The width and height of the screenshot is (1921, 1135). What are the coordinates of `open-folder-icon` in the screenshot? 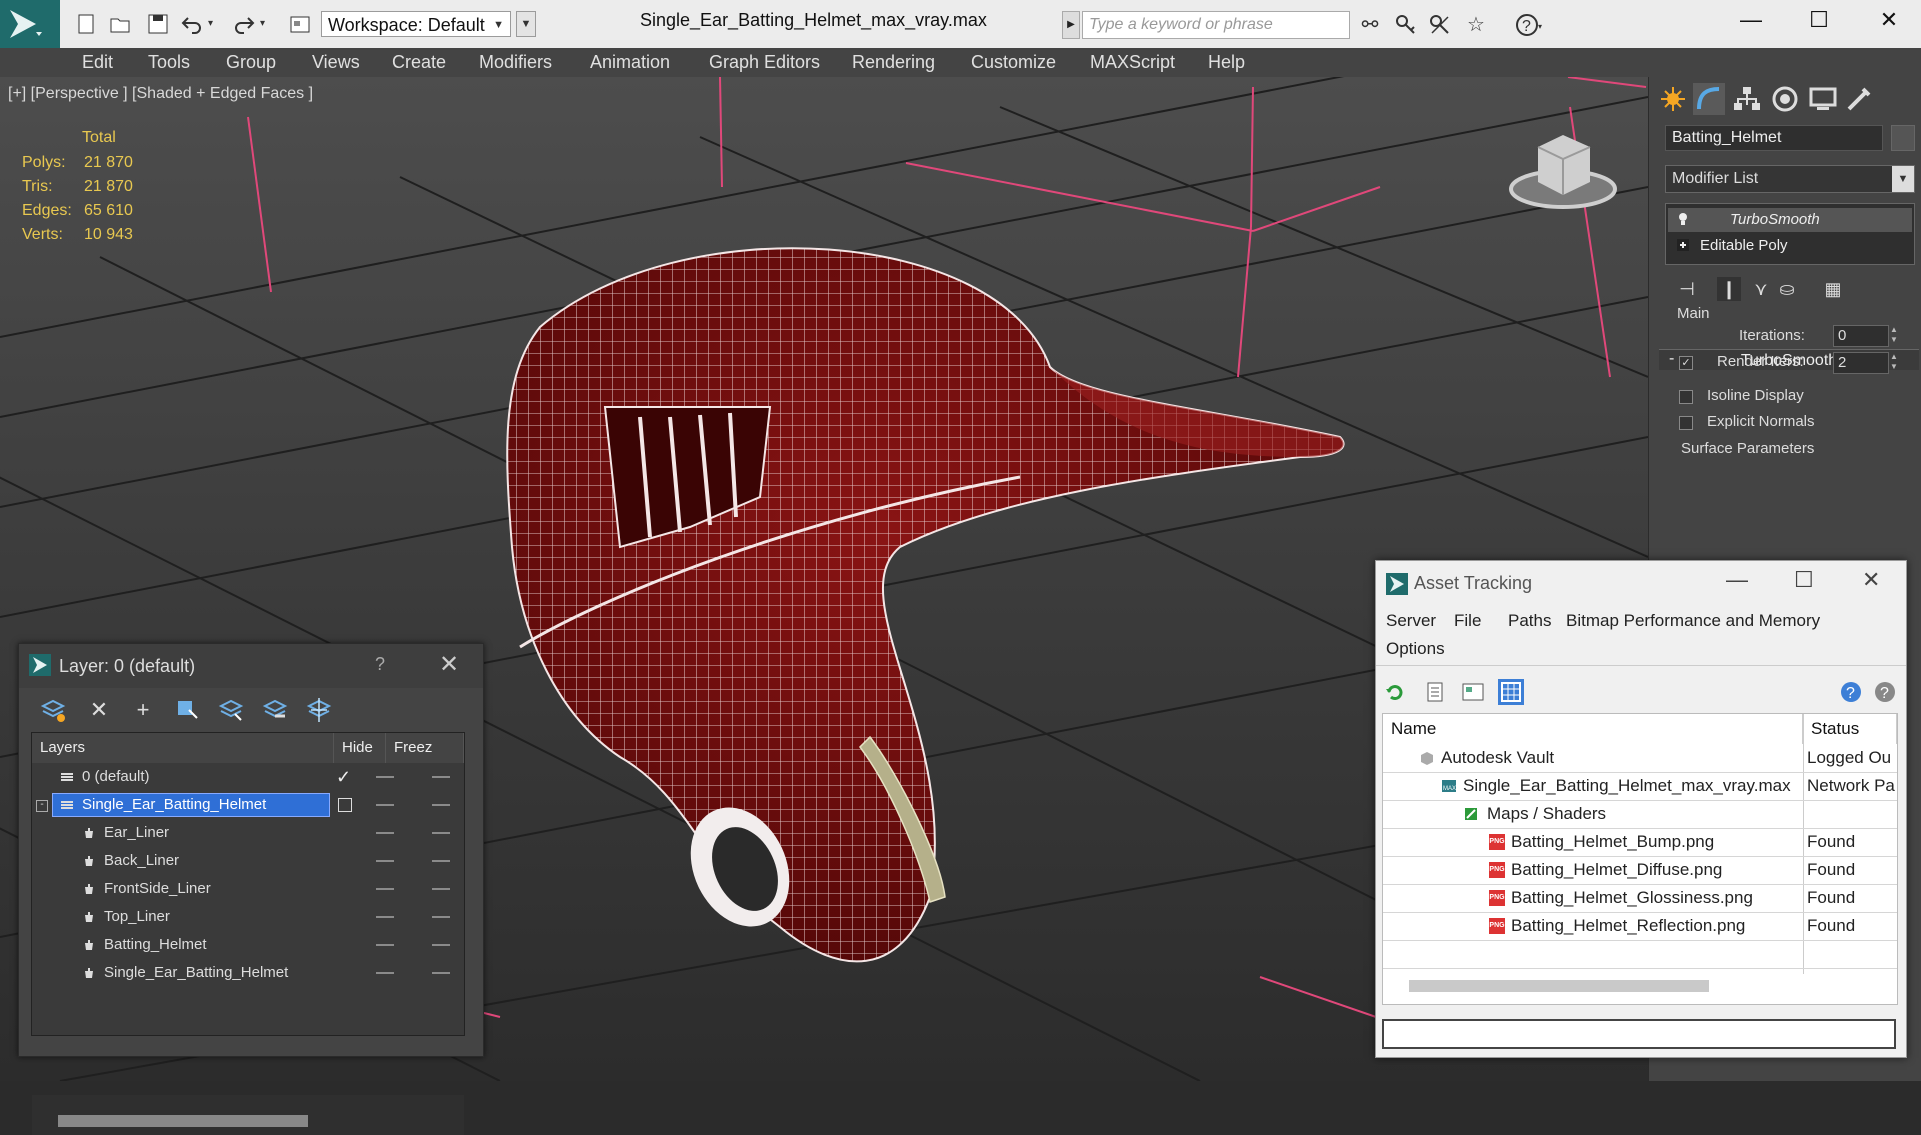 It's located at (120, 24).